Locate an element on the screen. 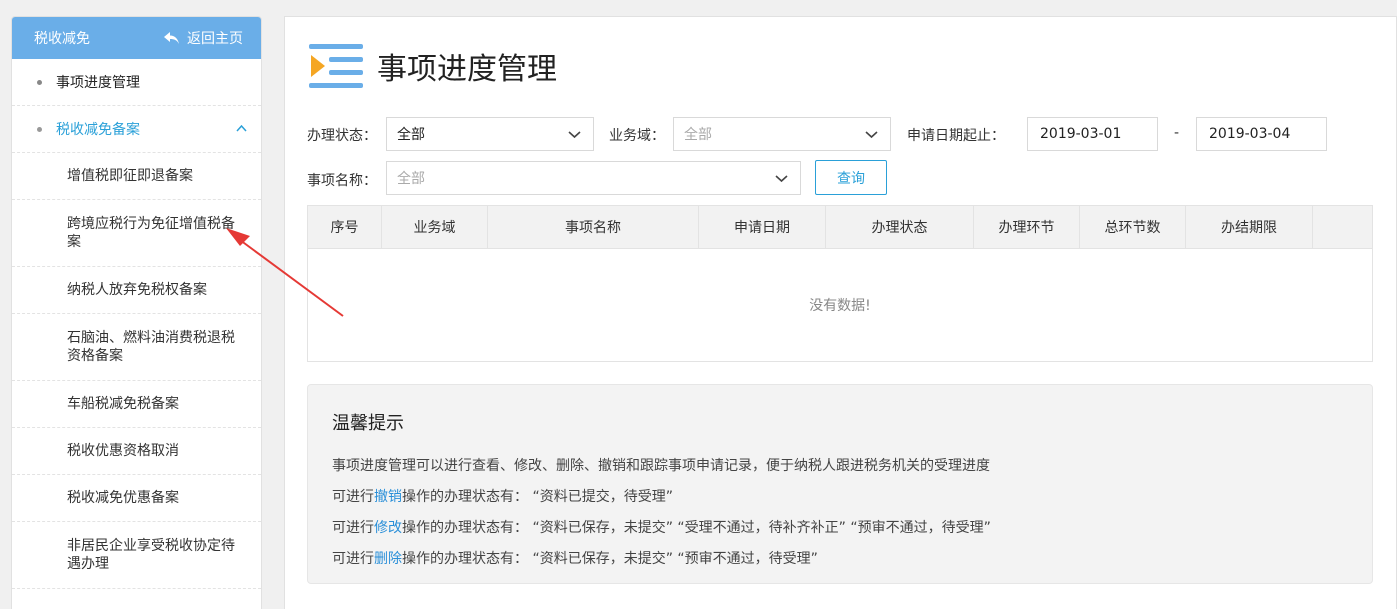  sidebar-subitem-label: 纳税人放弃免税权备案 is located at coordinates (137, 290).